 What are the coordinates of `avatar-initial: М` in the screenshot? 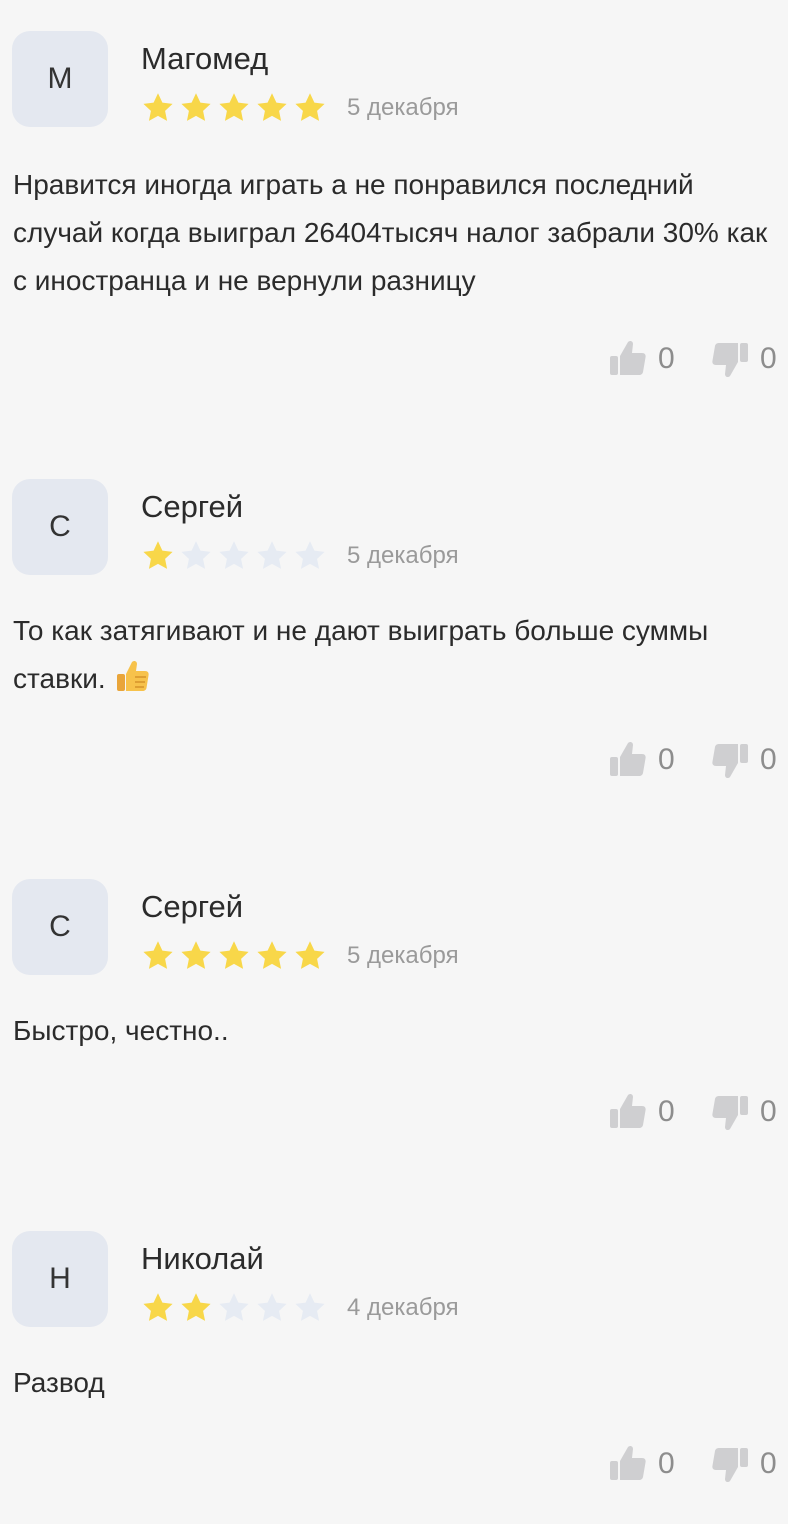 It's located at (60, 78).